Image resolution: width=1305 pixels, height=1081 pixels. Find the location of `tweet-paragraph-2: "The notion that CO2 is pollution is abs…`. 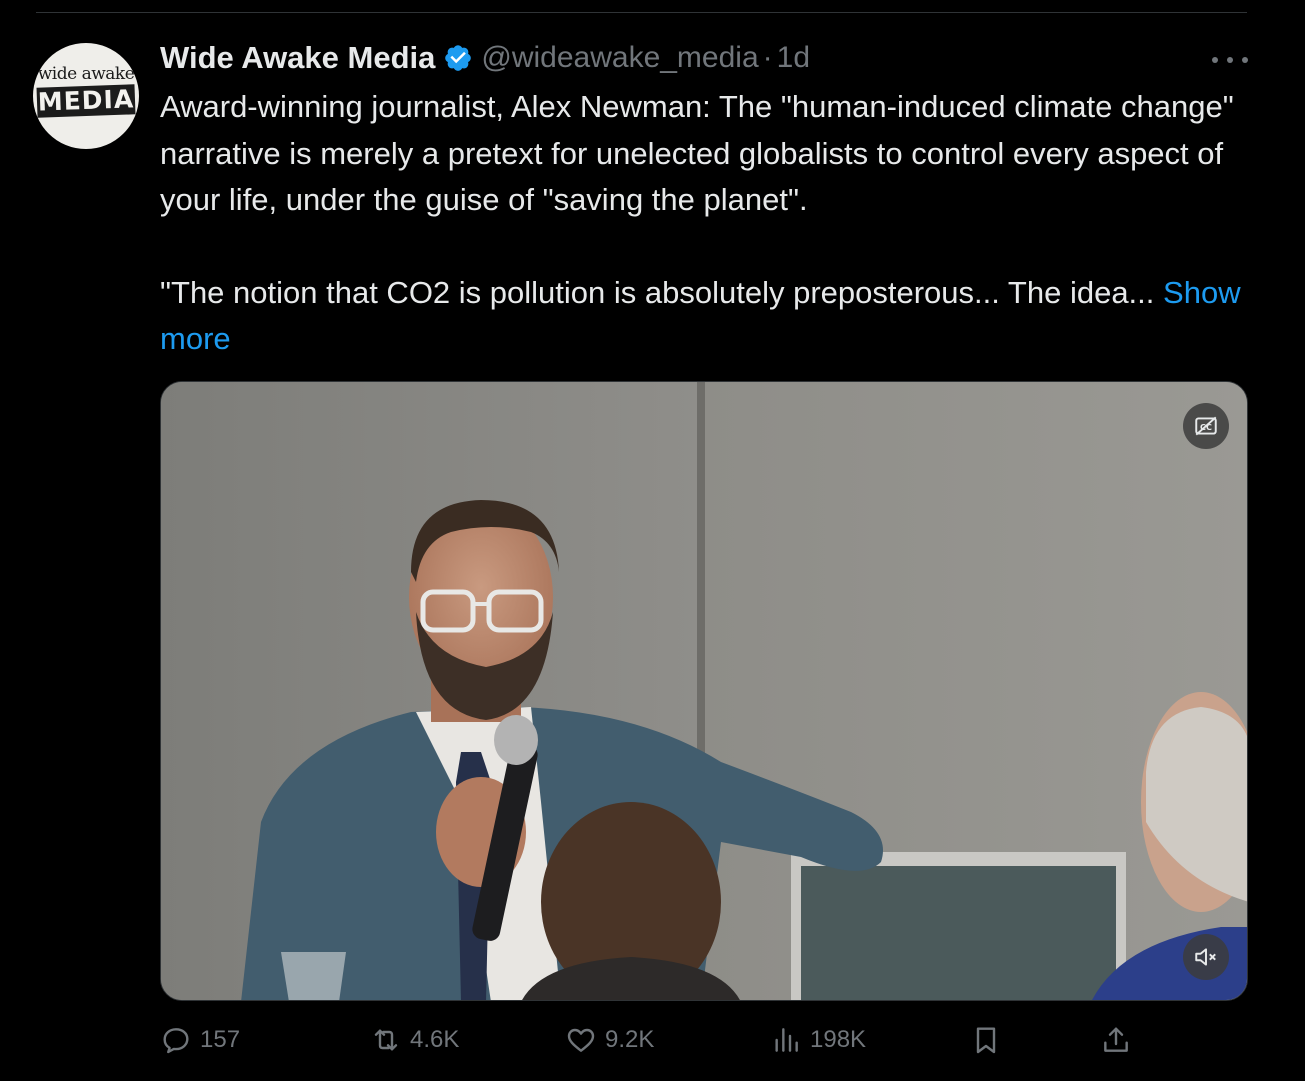

tweet-paragraph-2: "The notion that CO2 is pollution is abs… is located at coordinates (657, 292).